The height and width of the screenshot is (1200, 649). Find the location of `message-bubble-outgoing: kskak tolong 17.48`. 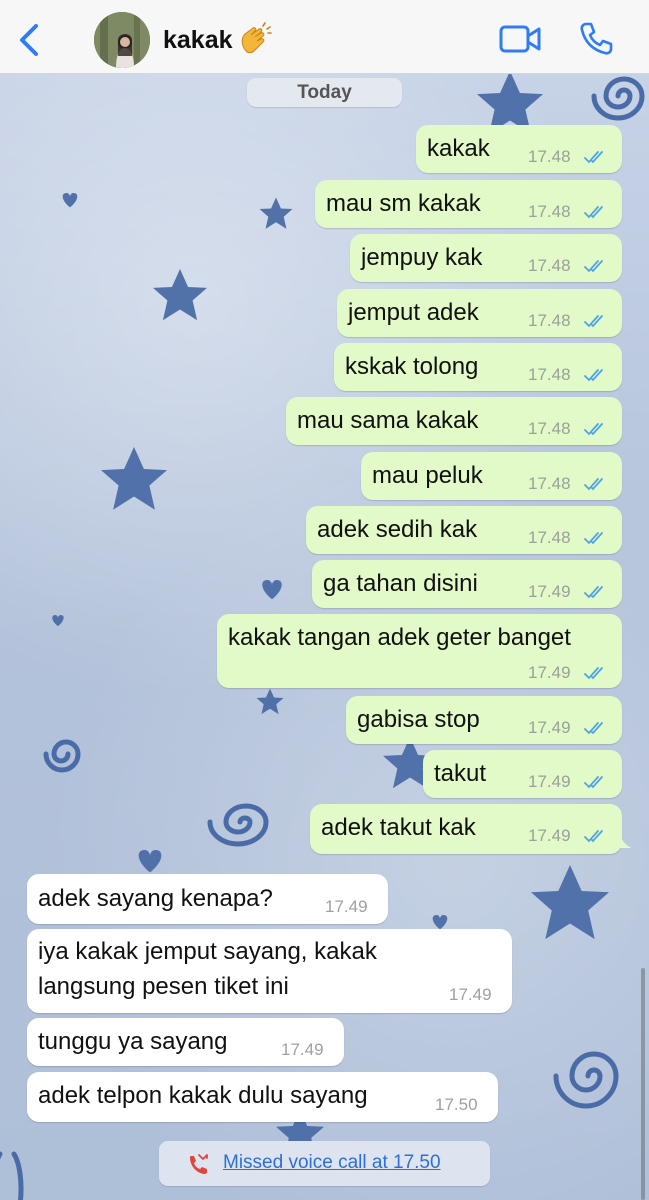

message-bubble-outgoing: kskak tolong 17.48 is located at coordinates (478, 367).